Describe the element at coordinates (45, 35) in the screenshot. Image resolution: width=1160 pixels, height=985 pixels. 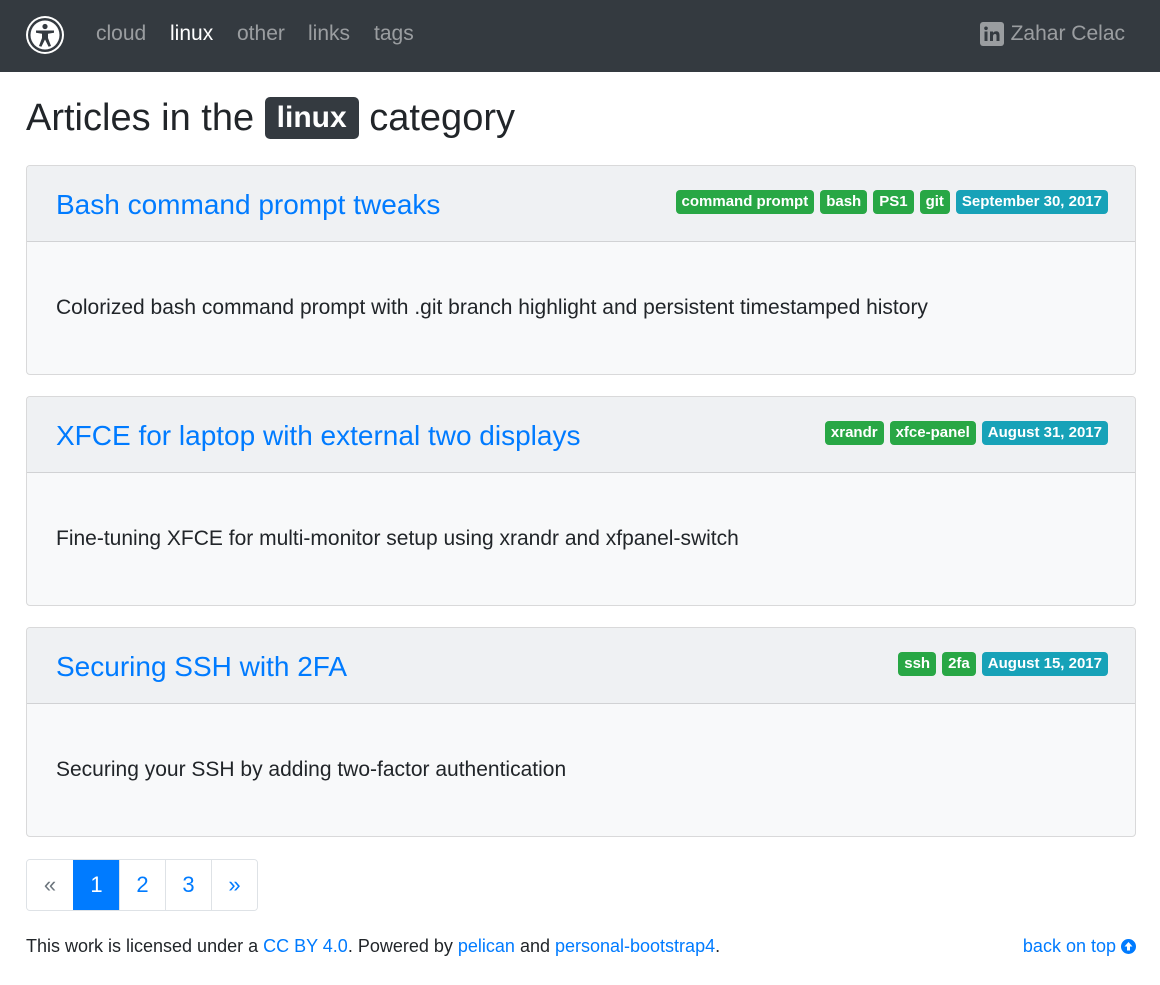
I see `accessibility-icon` at that location.